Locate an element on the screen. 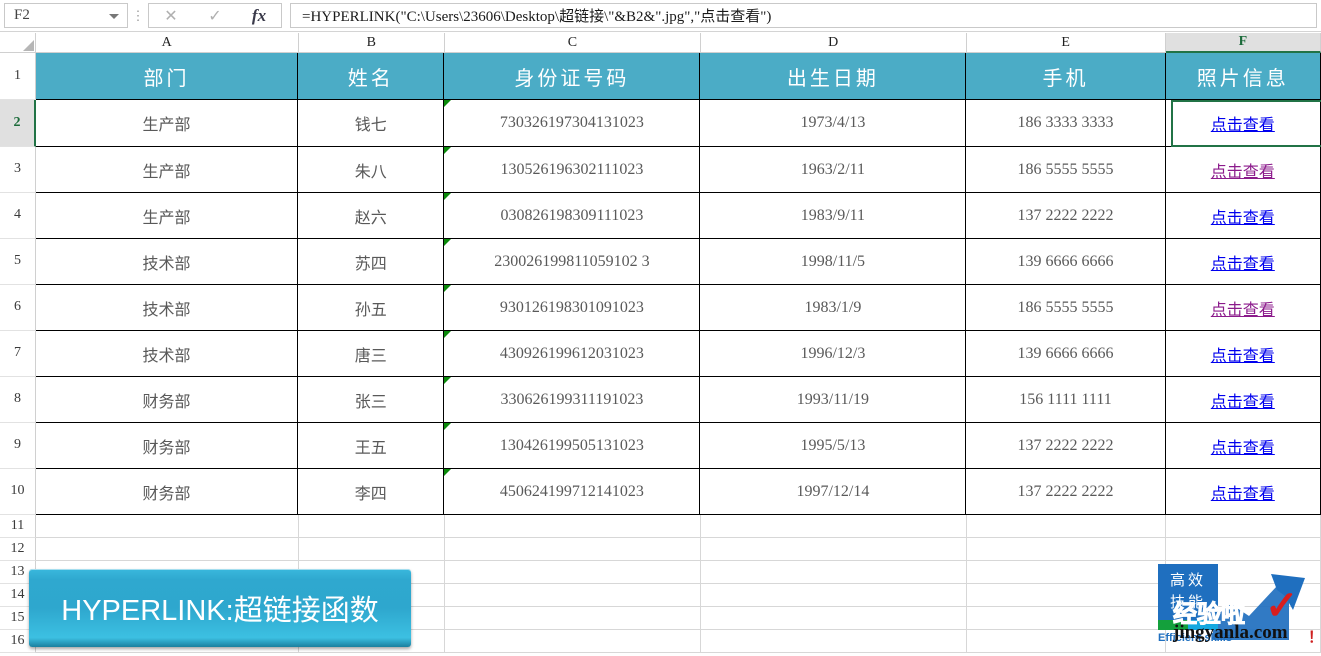 This screenshot has width=1321, height=656. cell-birth: 1963/2/11 is located at coordinates (833, 170).